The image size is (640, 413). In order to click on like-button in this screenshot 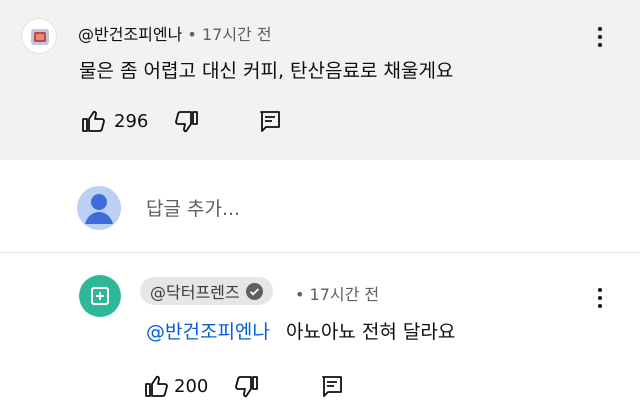, I will do `click(93, 121)`.